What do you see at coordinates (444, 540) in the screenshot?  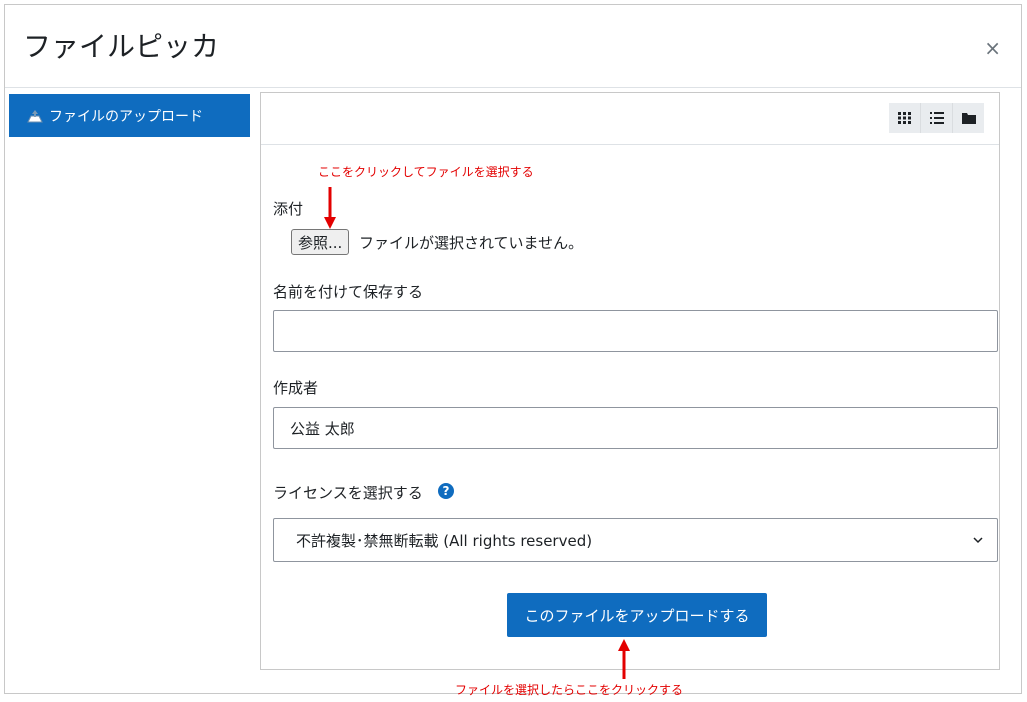 I see `license-selected-value: 不許複製･禁無断転載 (All rights reserved)` at bounding box center [444, 540].